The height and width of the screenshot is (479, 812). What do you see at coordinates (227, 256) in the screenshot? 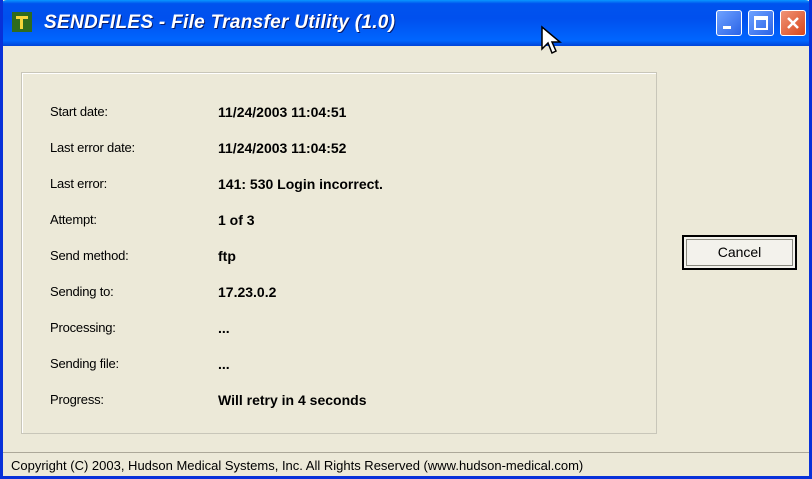
I see `send-method-value: ftp` at bounding box center [227, 256].